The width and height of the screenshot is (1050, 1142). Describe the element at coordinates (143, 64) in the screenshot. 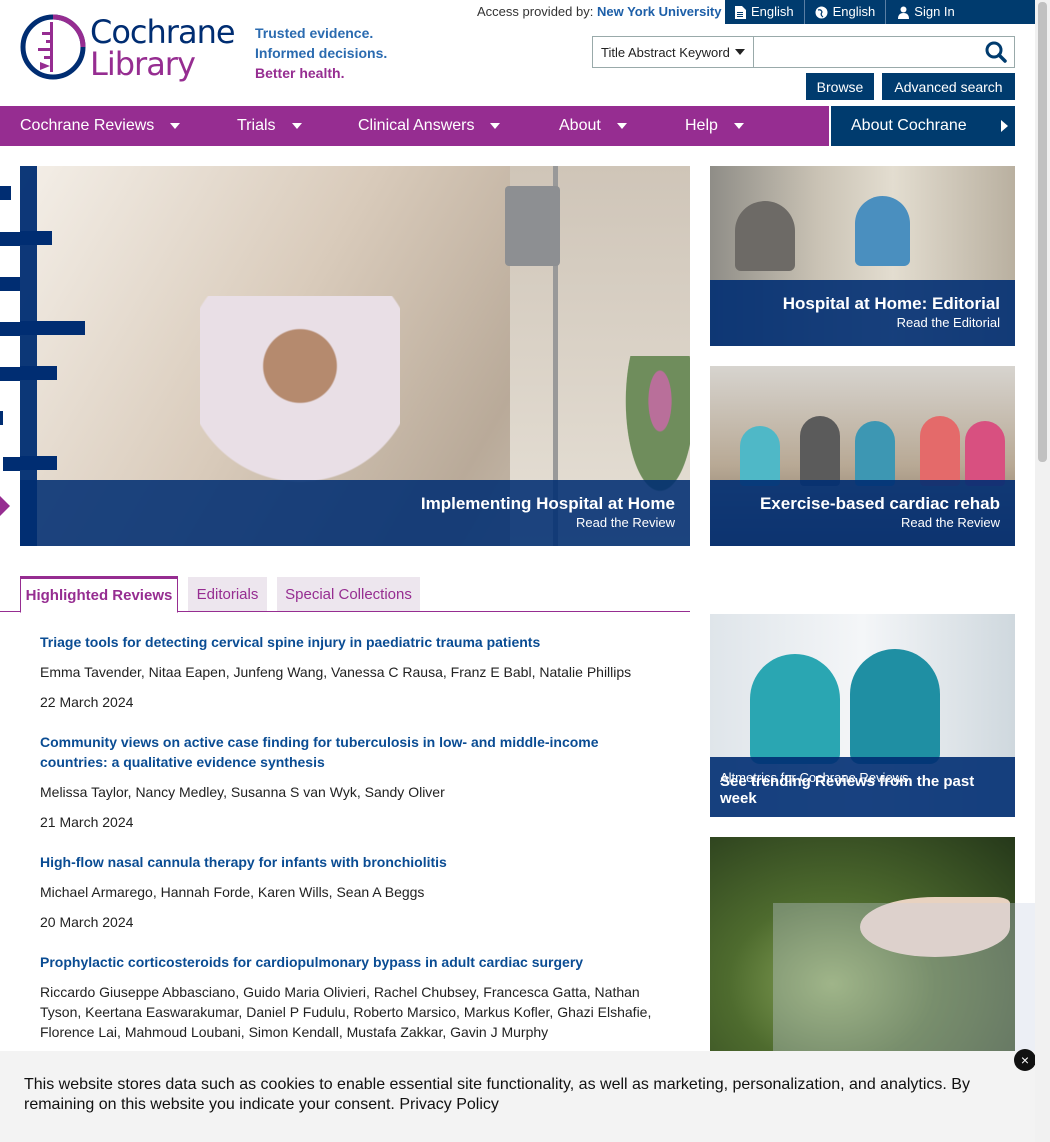

I see `logo-line-2: Library` at that location.